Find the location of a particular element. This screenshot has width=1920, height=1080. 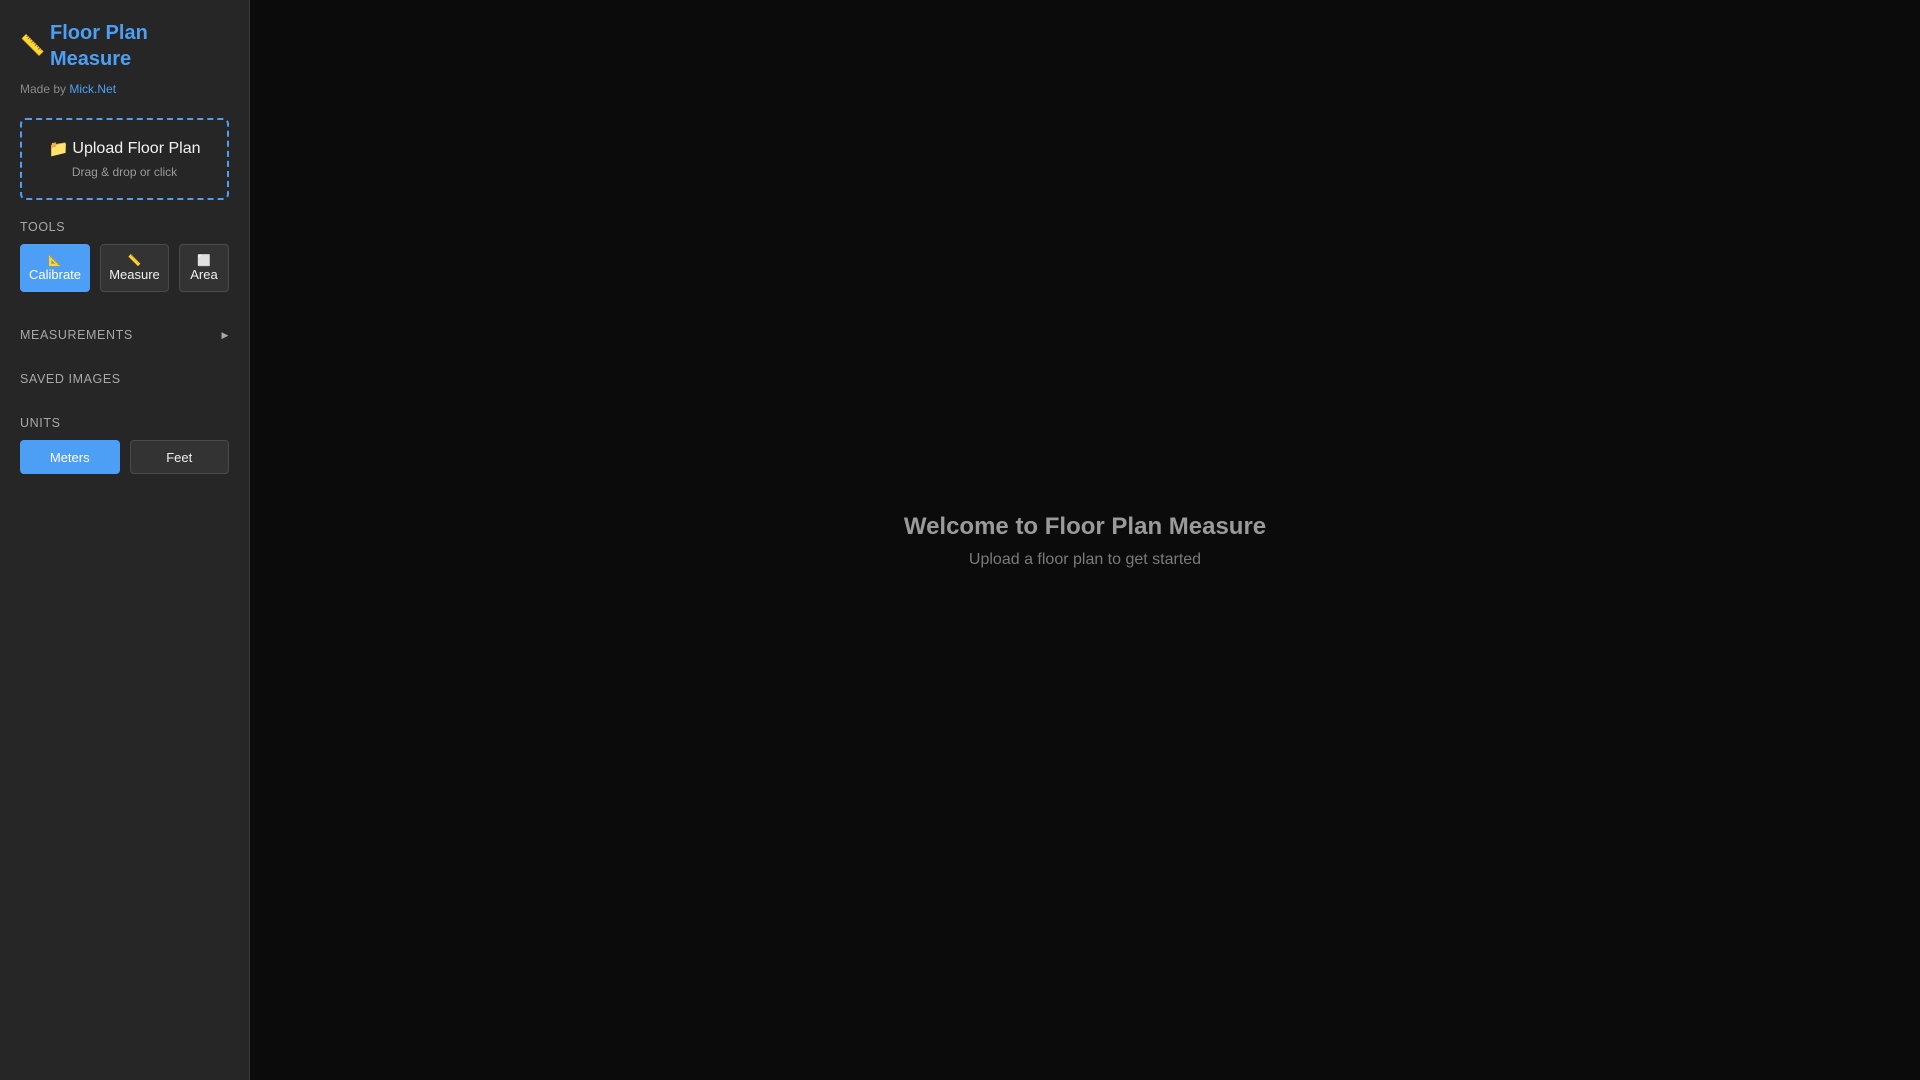

welcome-title: Welcome to Floor Plan Measure is located at coordinates (1085, 526).